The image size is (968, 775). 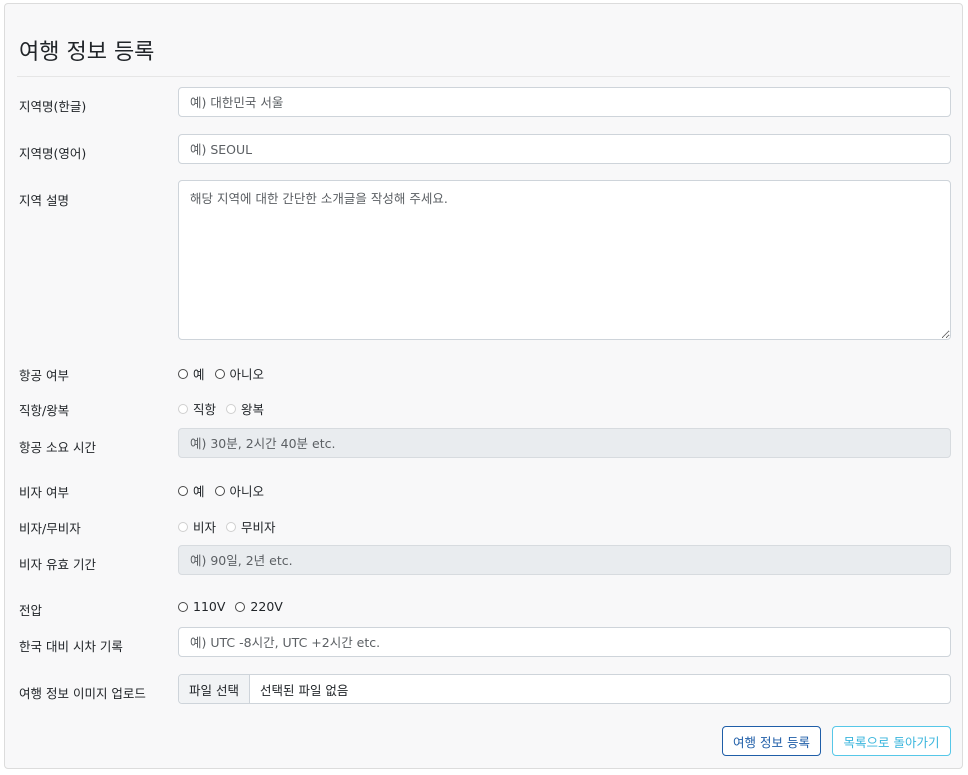 What do you see at coordinates (251, 526) in the screenshot?
I see `visa-free-radio: 무비자` at bounding box center [251, 526].